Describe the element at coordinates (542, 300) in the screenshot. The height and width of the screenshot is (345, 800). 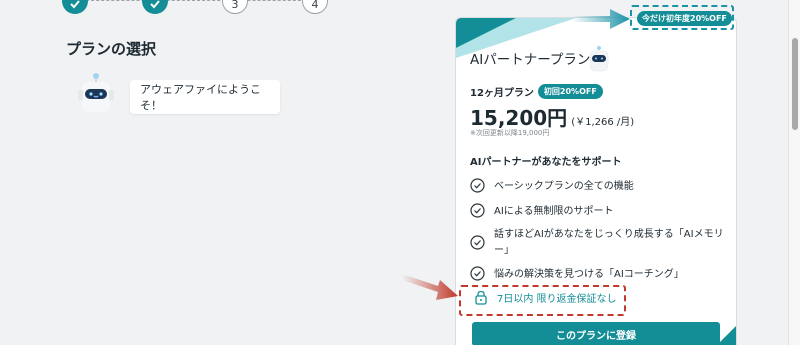
I see `annotation-highlight-guarantee` at that location.